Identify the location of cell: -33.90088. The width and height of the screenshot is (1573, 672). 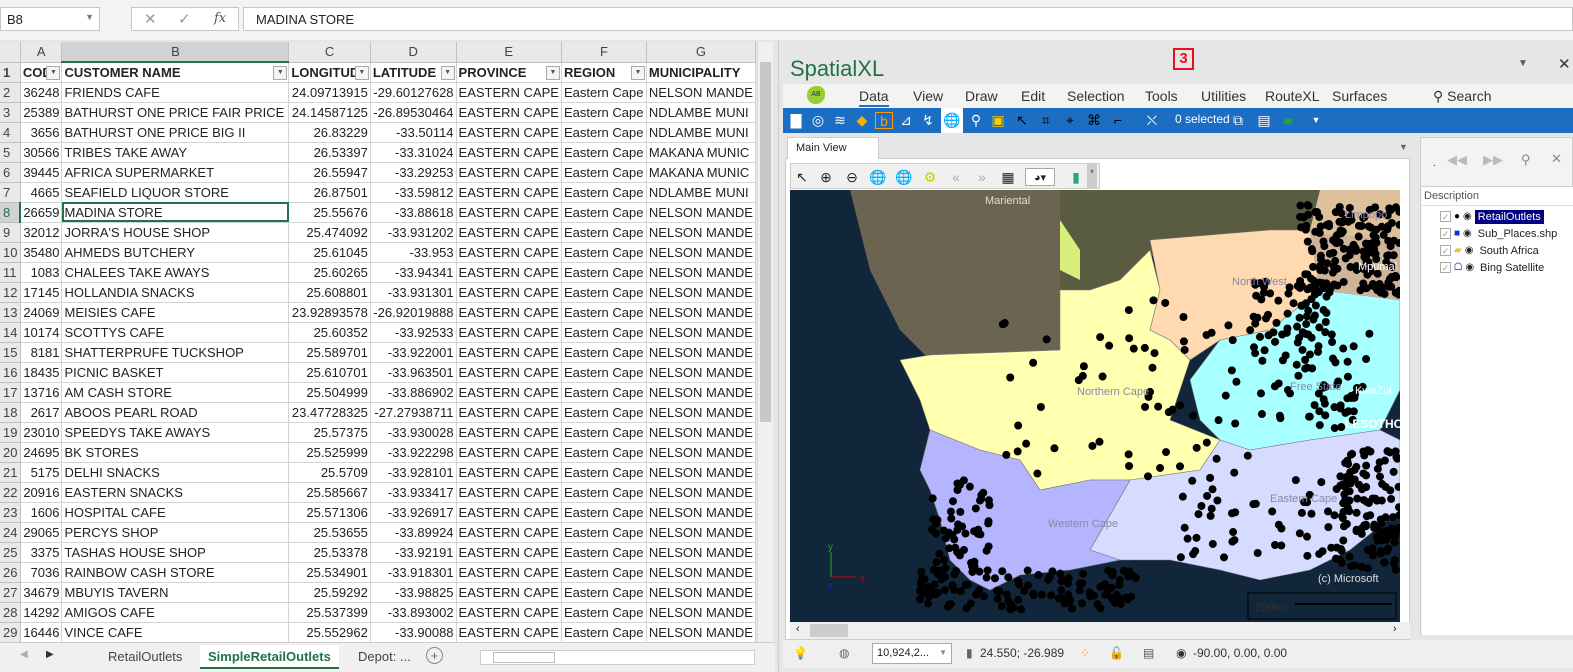
(413, 632).